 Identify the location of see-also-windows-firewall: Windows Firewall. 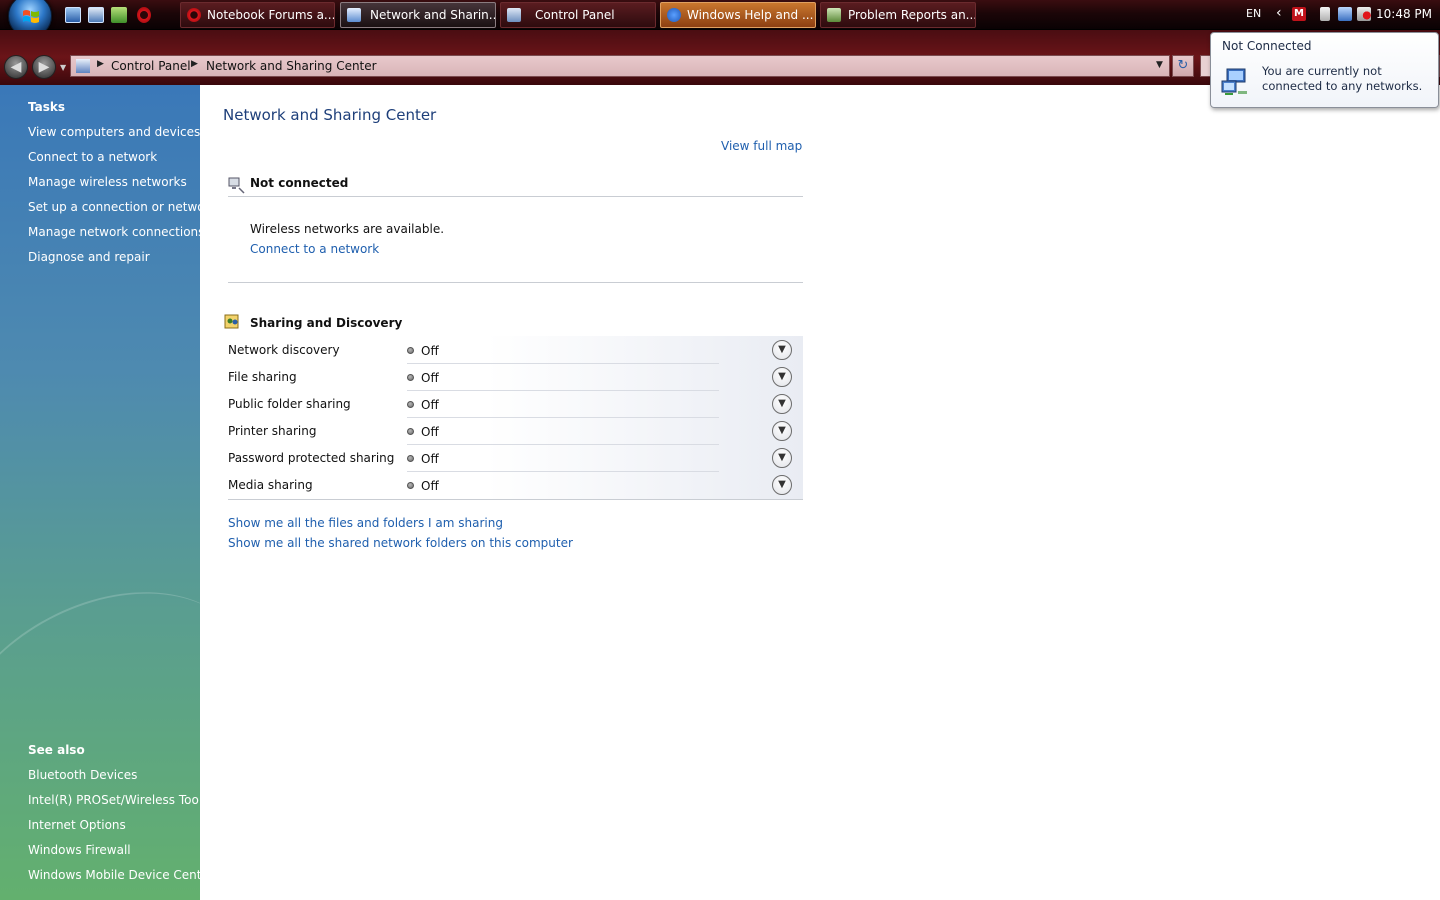
(79, 850).